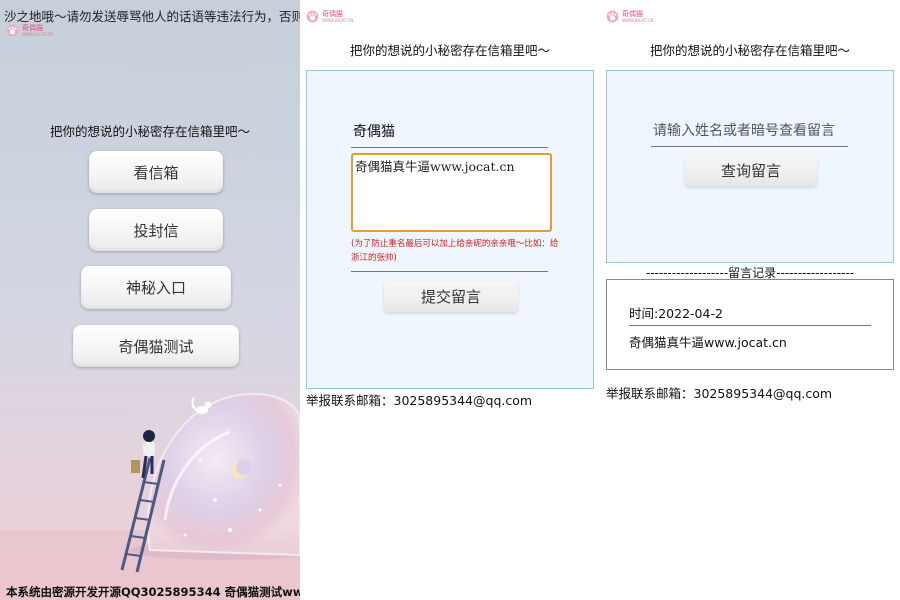 Image resolution: width=900 pixels, height=600 pixels. What do you see at coordinates (223, 474) in the screenshot?
I see `bubble-shape` at bounding box center [223, 474].